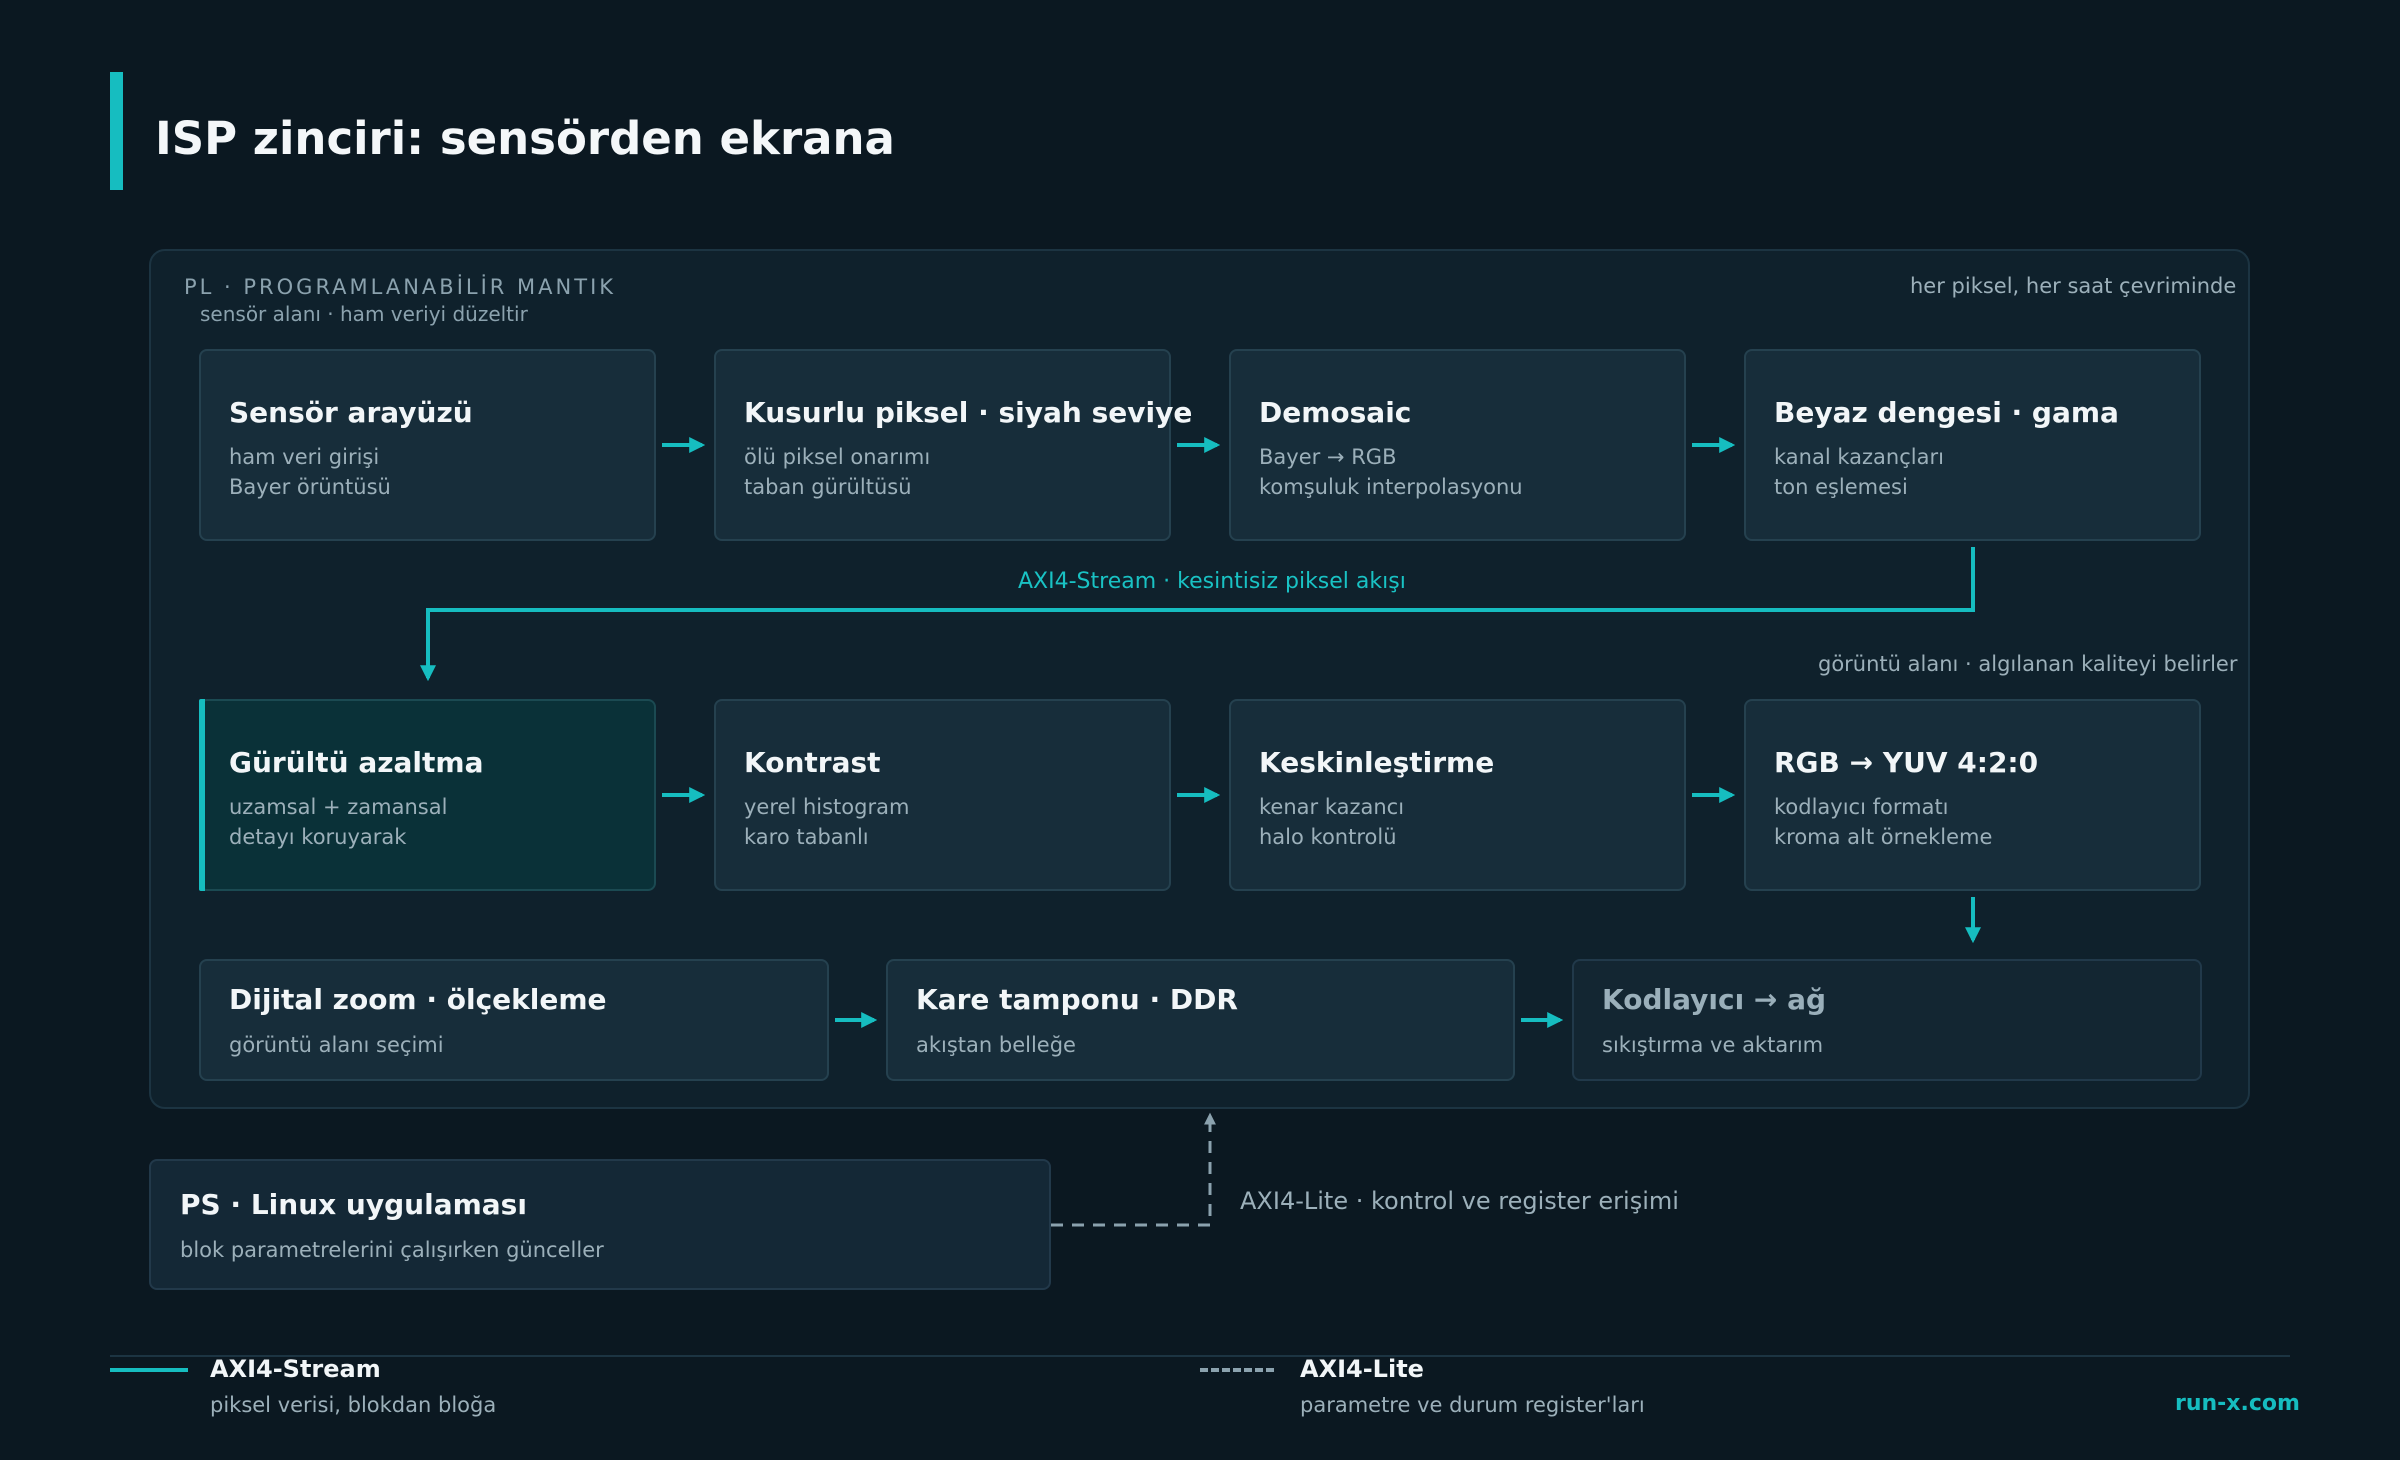 This screenshot has height=1460, width=2400. What do you see at coordinates (1237, 1370) in the screenshot?
I see `legend-lite-swatch` at bounding box center [1237, 1370].